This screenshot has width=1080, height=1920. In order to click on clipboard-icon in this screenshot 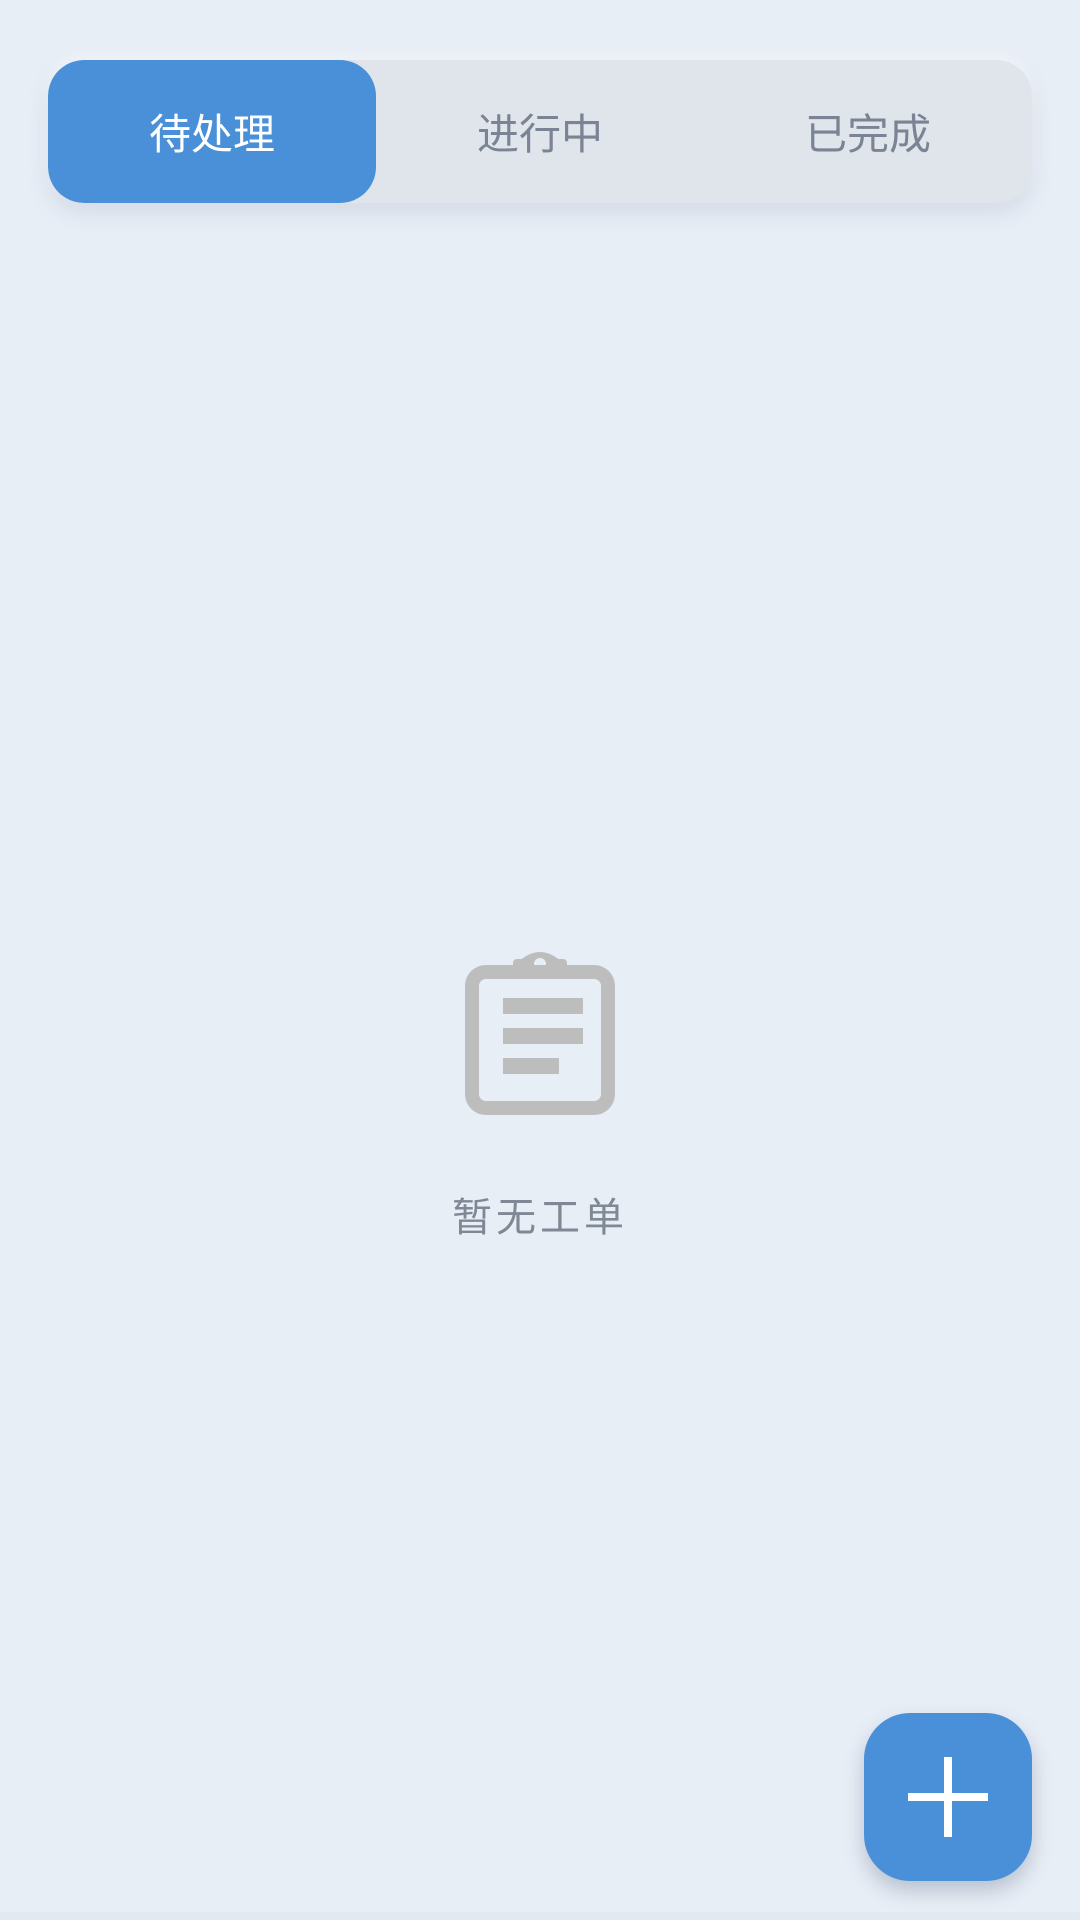, I will do `click(540, 1033)`.